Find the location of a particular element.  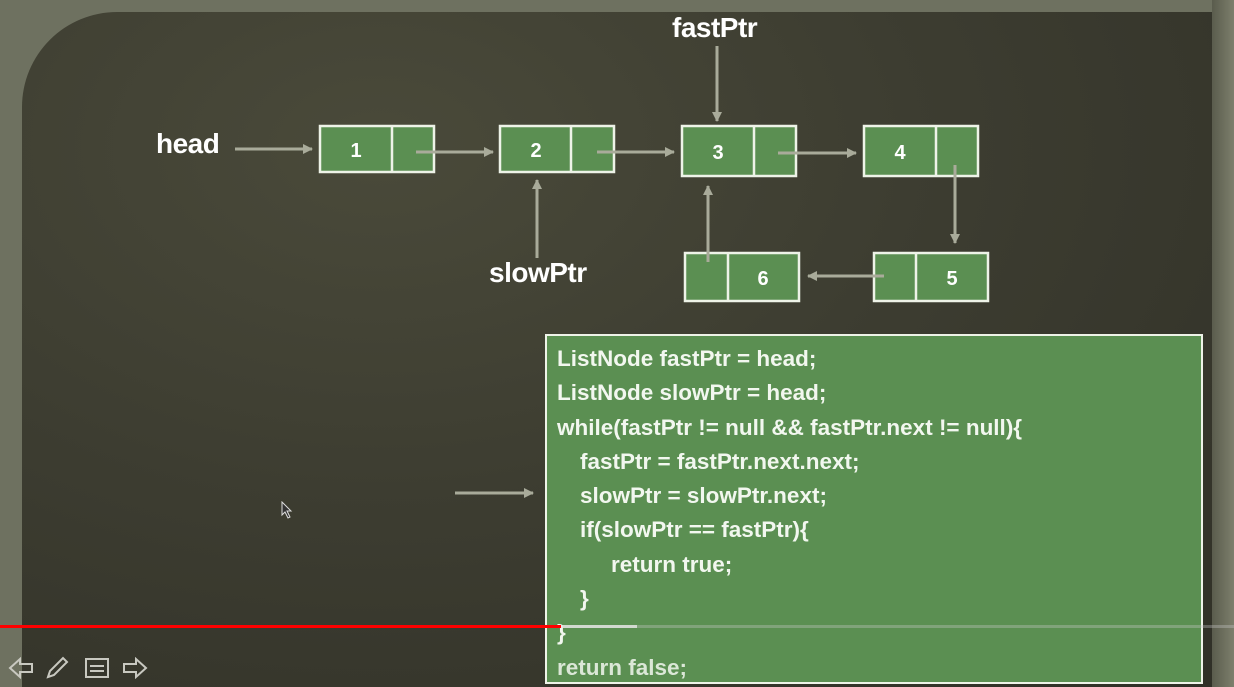

progress-played is located at coordinates (281, 626).